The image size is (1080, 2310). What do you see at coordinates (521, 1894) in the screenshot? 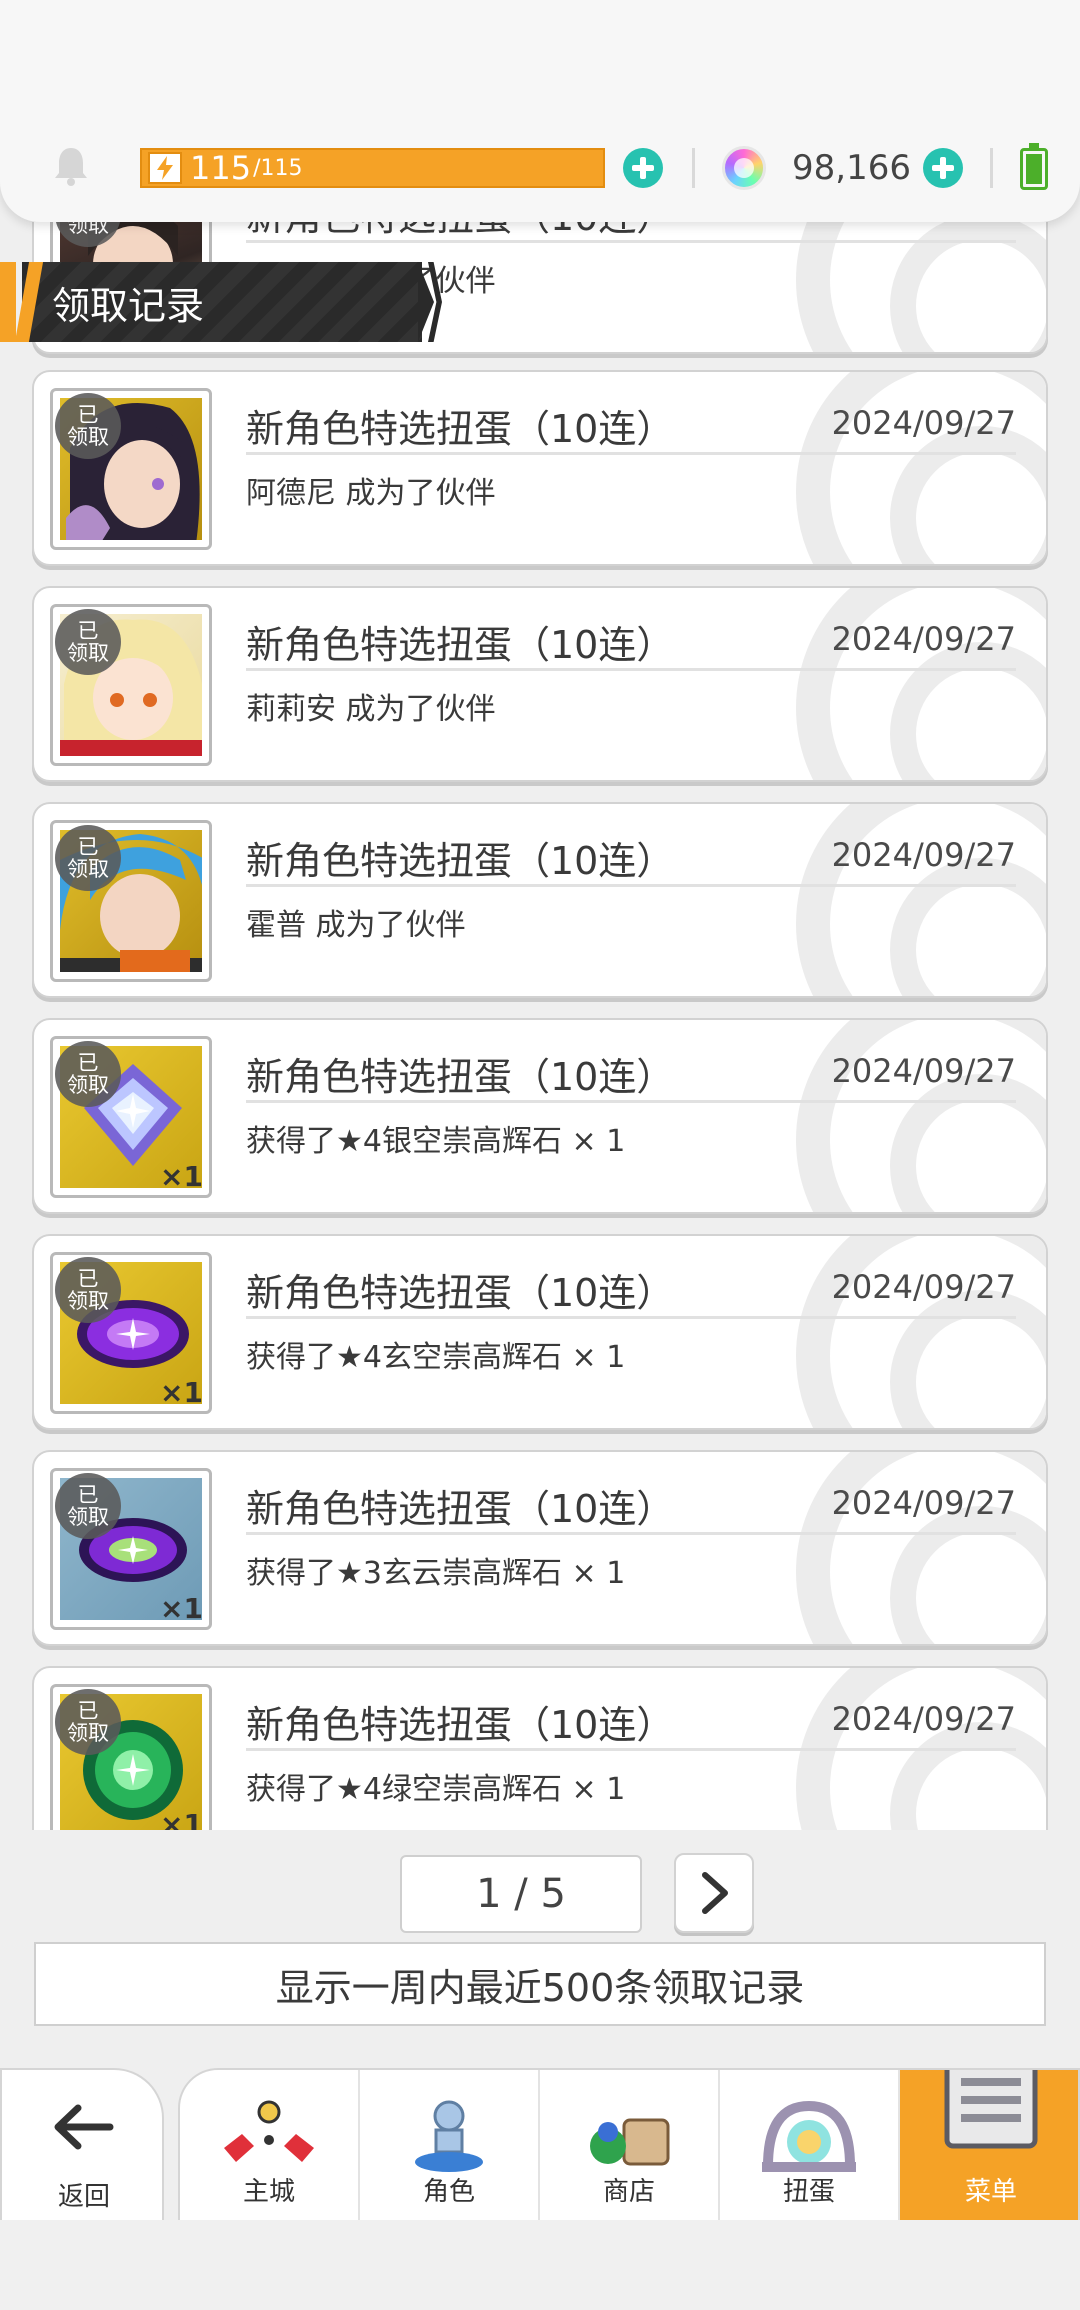
I see `page-indicator: 1 / 5` at bounding box center [521, 1894].